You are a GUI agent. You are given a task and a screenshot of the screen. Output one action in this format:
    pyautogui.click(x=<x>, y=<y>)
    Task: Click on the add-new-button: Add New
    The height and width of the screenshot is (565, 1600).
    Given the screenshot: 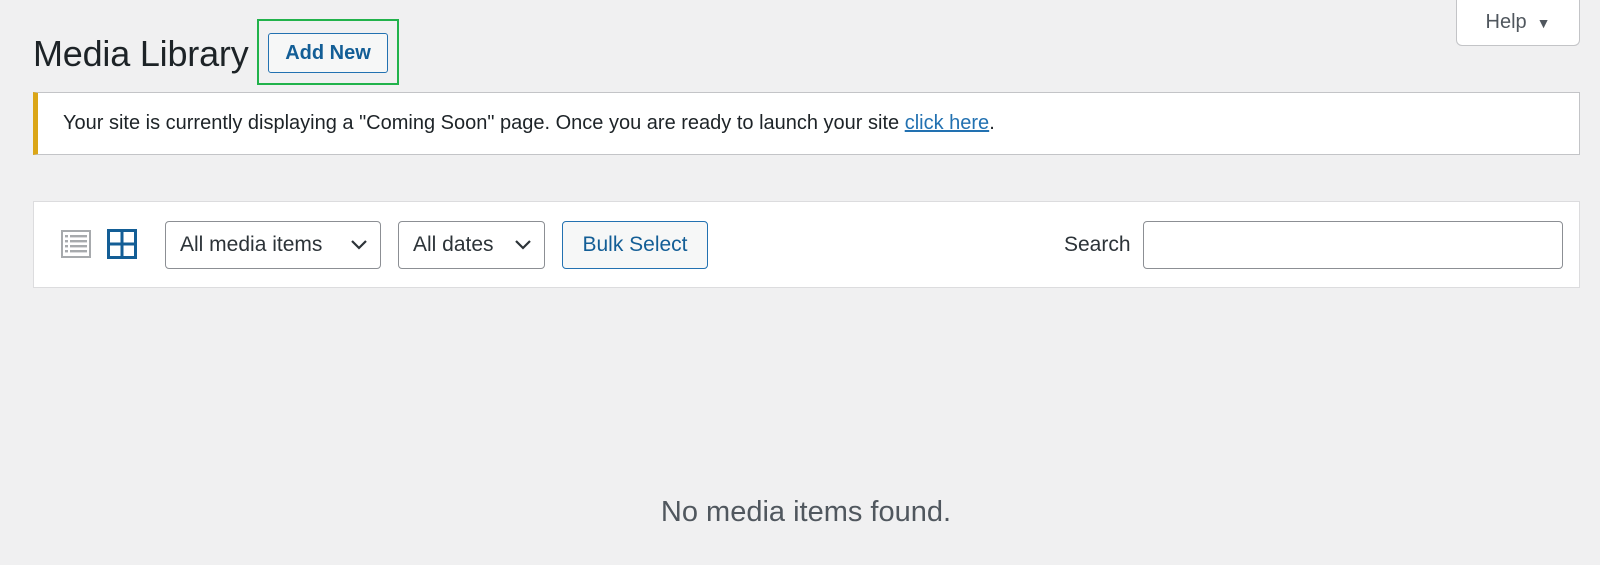 What is the action you would take?
    pyautogui.click(x=328, y=53)
    